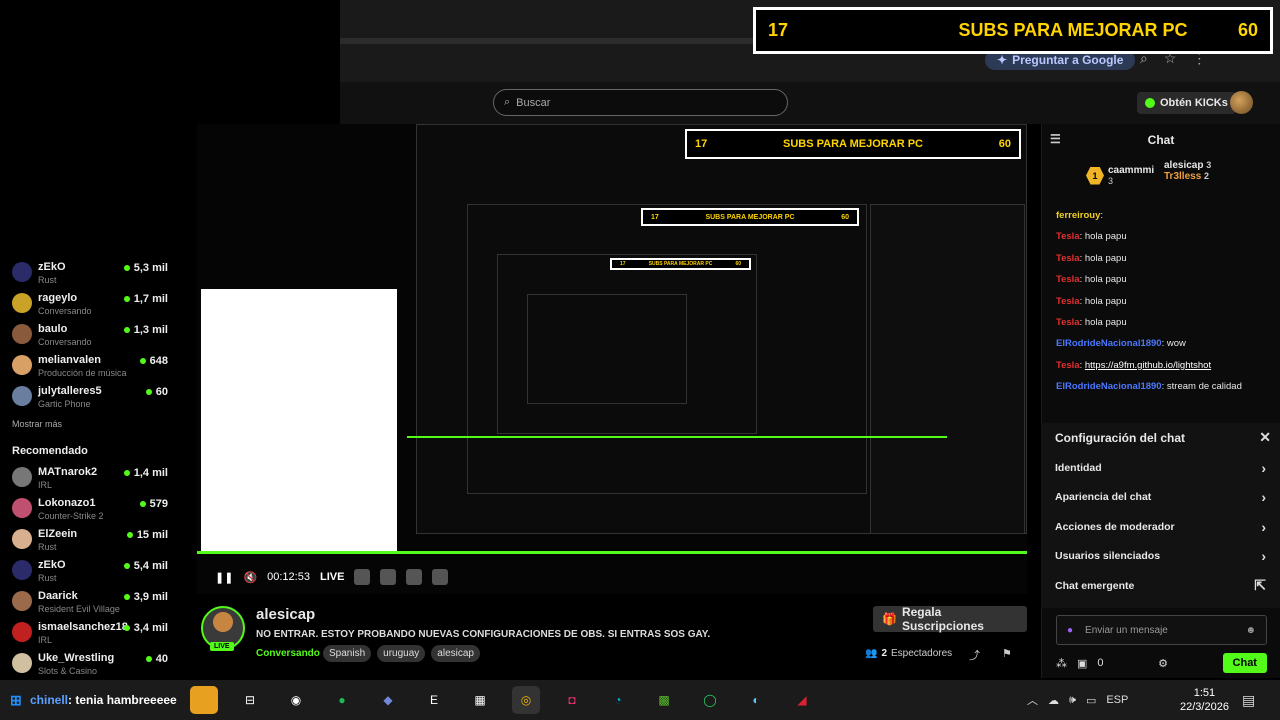 This screenshot has height=720, width=1280. Describe the element at coordinates (756, 700) in the screenshot. I see `steam-icon: ◐` at that location.